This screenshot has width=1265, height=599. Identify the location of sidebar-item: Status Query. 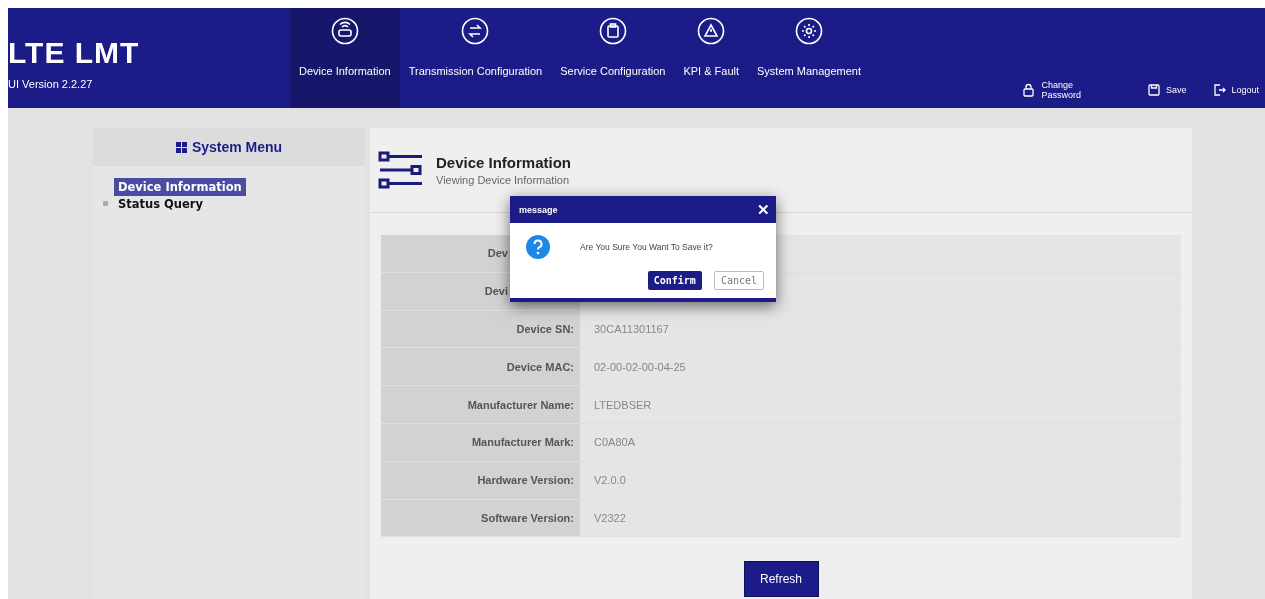
(160, 203).